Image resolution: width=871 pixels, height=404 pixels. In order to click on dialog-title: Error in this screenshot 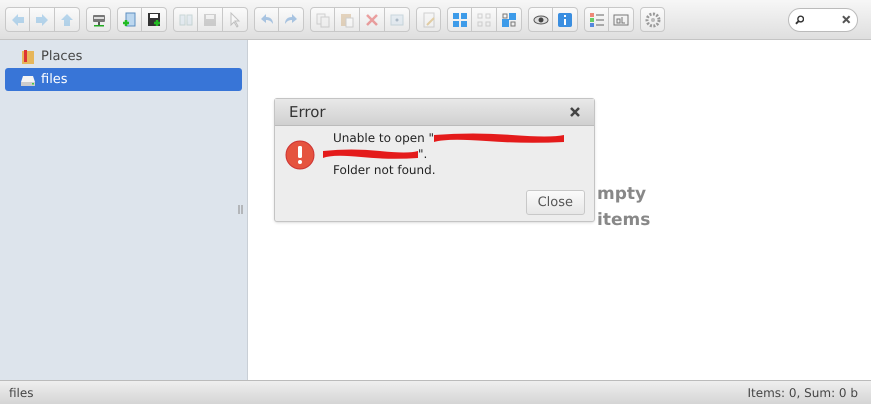, I will do `click(307, 112)`.